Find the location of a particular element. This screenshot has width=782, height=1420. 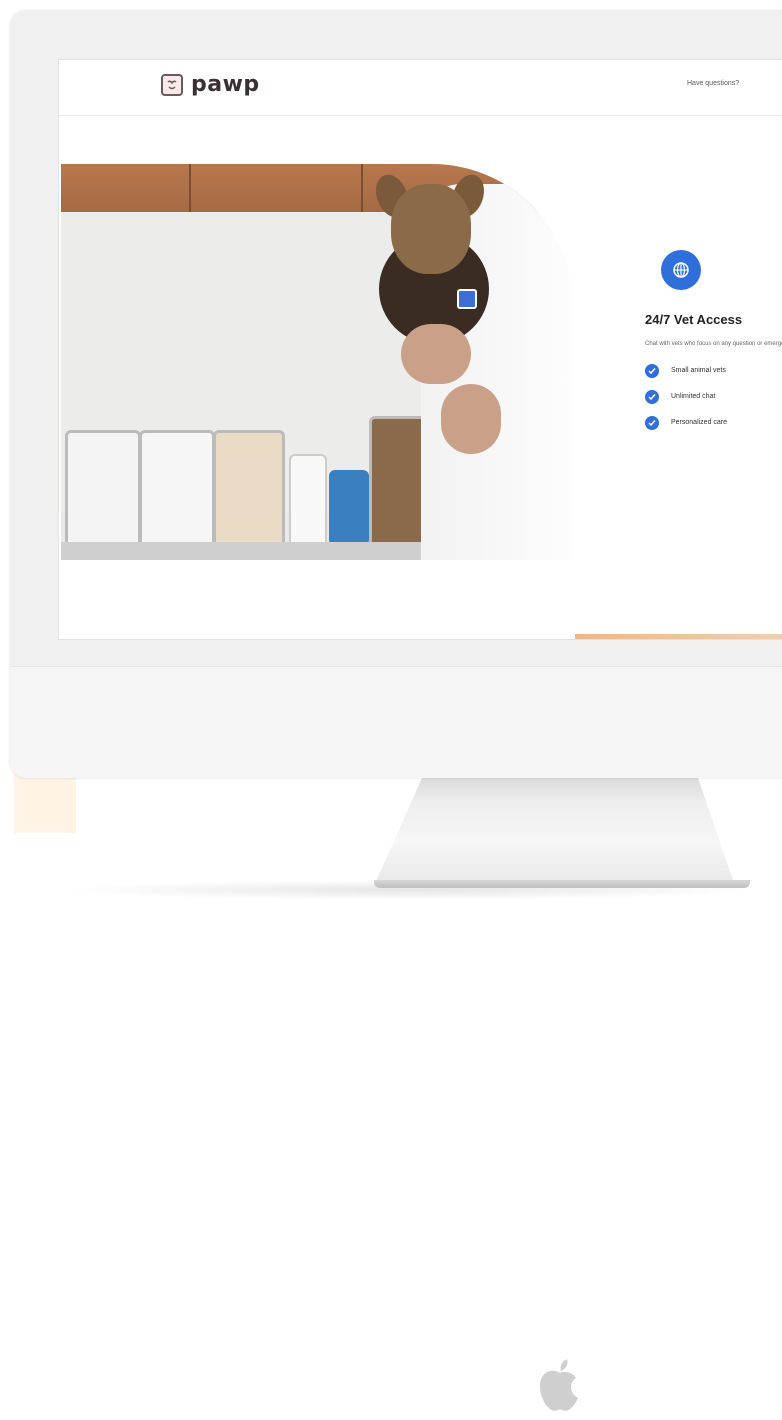

list-item-label: Small animal vets is located at coordinates (698, 370).